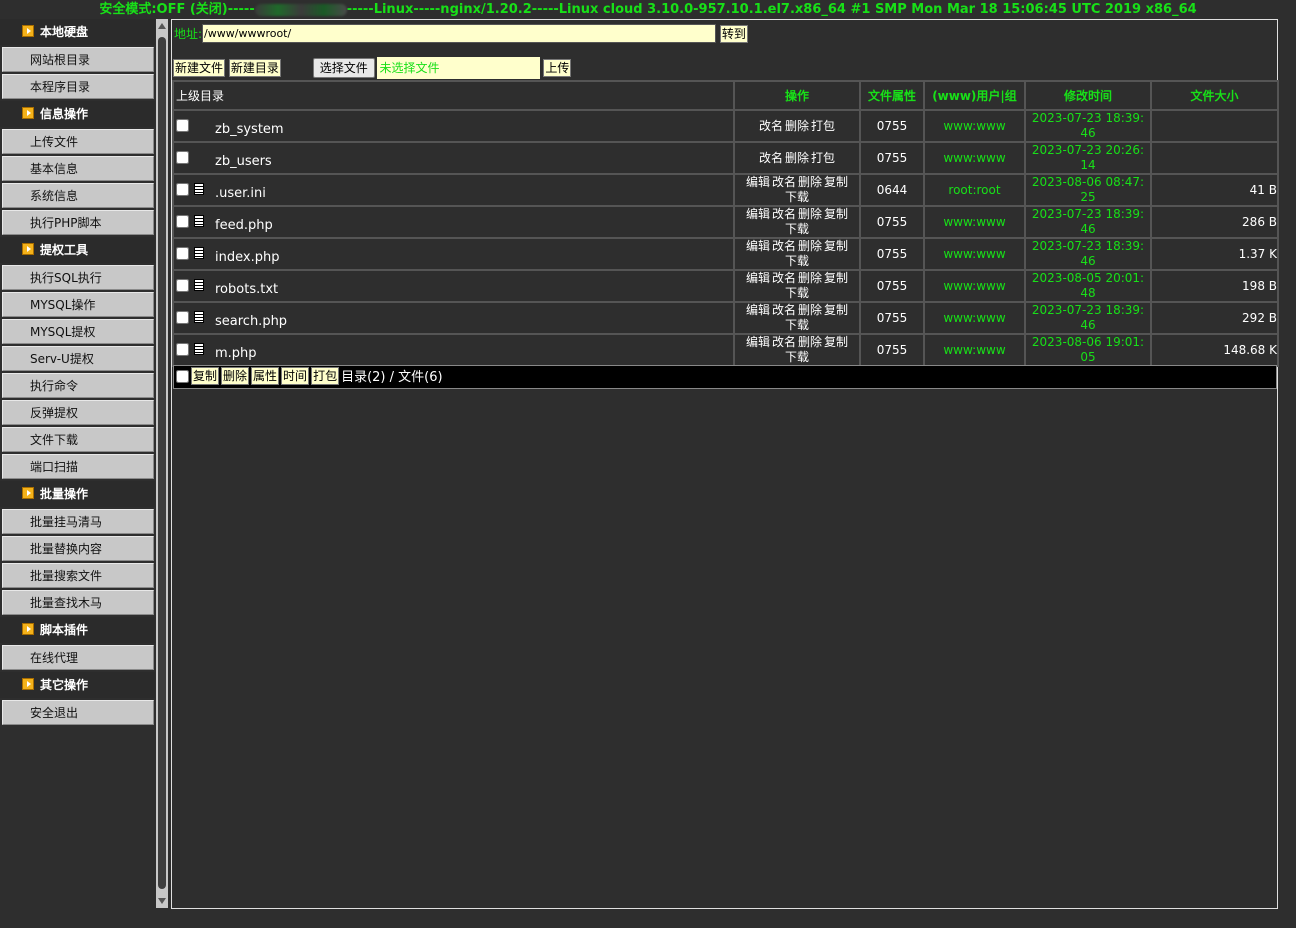 This screenshot has width=1296, height=928. Describe the element at coordinates (78, 602) in the screenshot. I see `sidebar-item-3-3: 批量查找木马` at that location.